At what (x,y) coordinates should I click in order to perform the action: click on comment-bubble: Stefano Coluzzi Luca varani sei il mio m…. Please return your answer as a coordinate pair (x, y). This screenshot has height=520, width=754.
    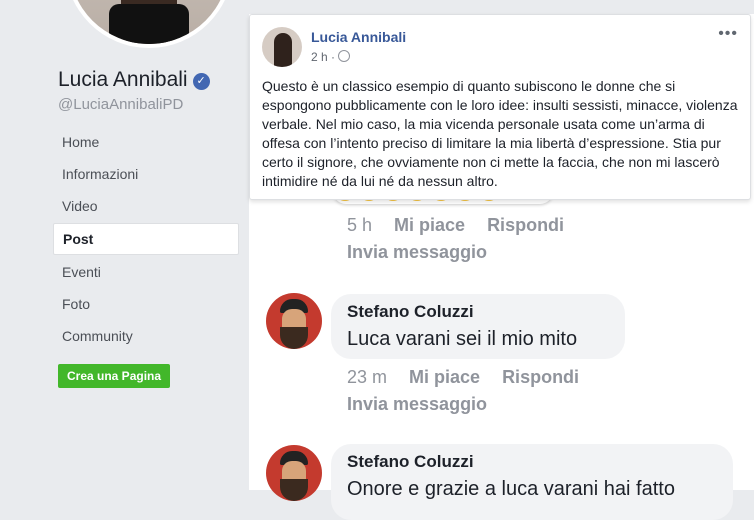
    Looking at the image, I should click on (478, 326).